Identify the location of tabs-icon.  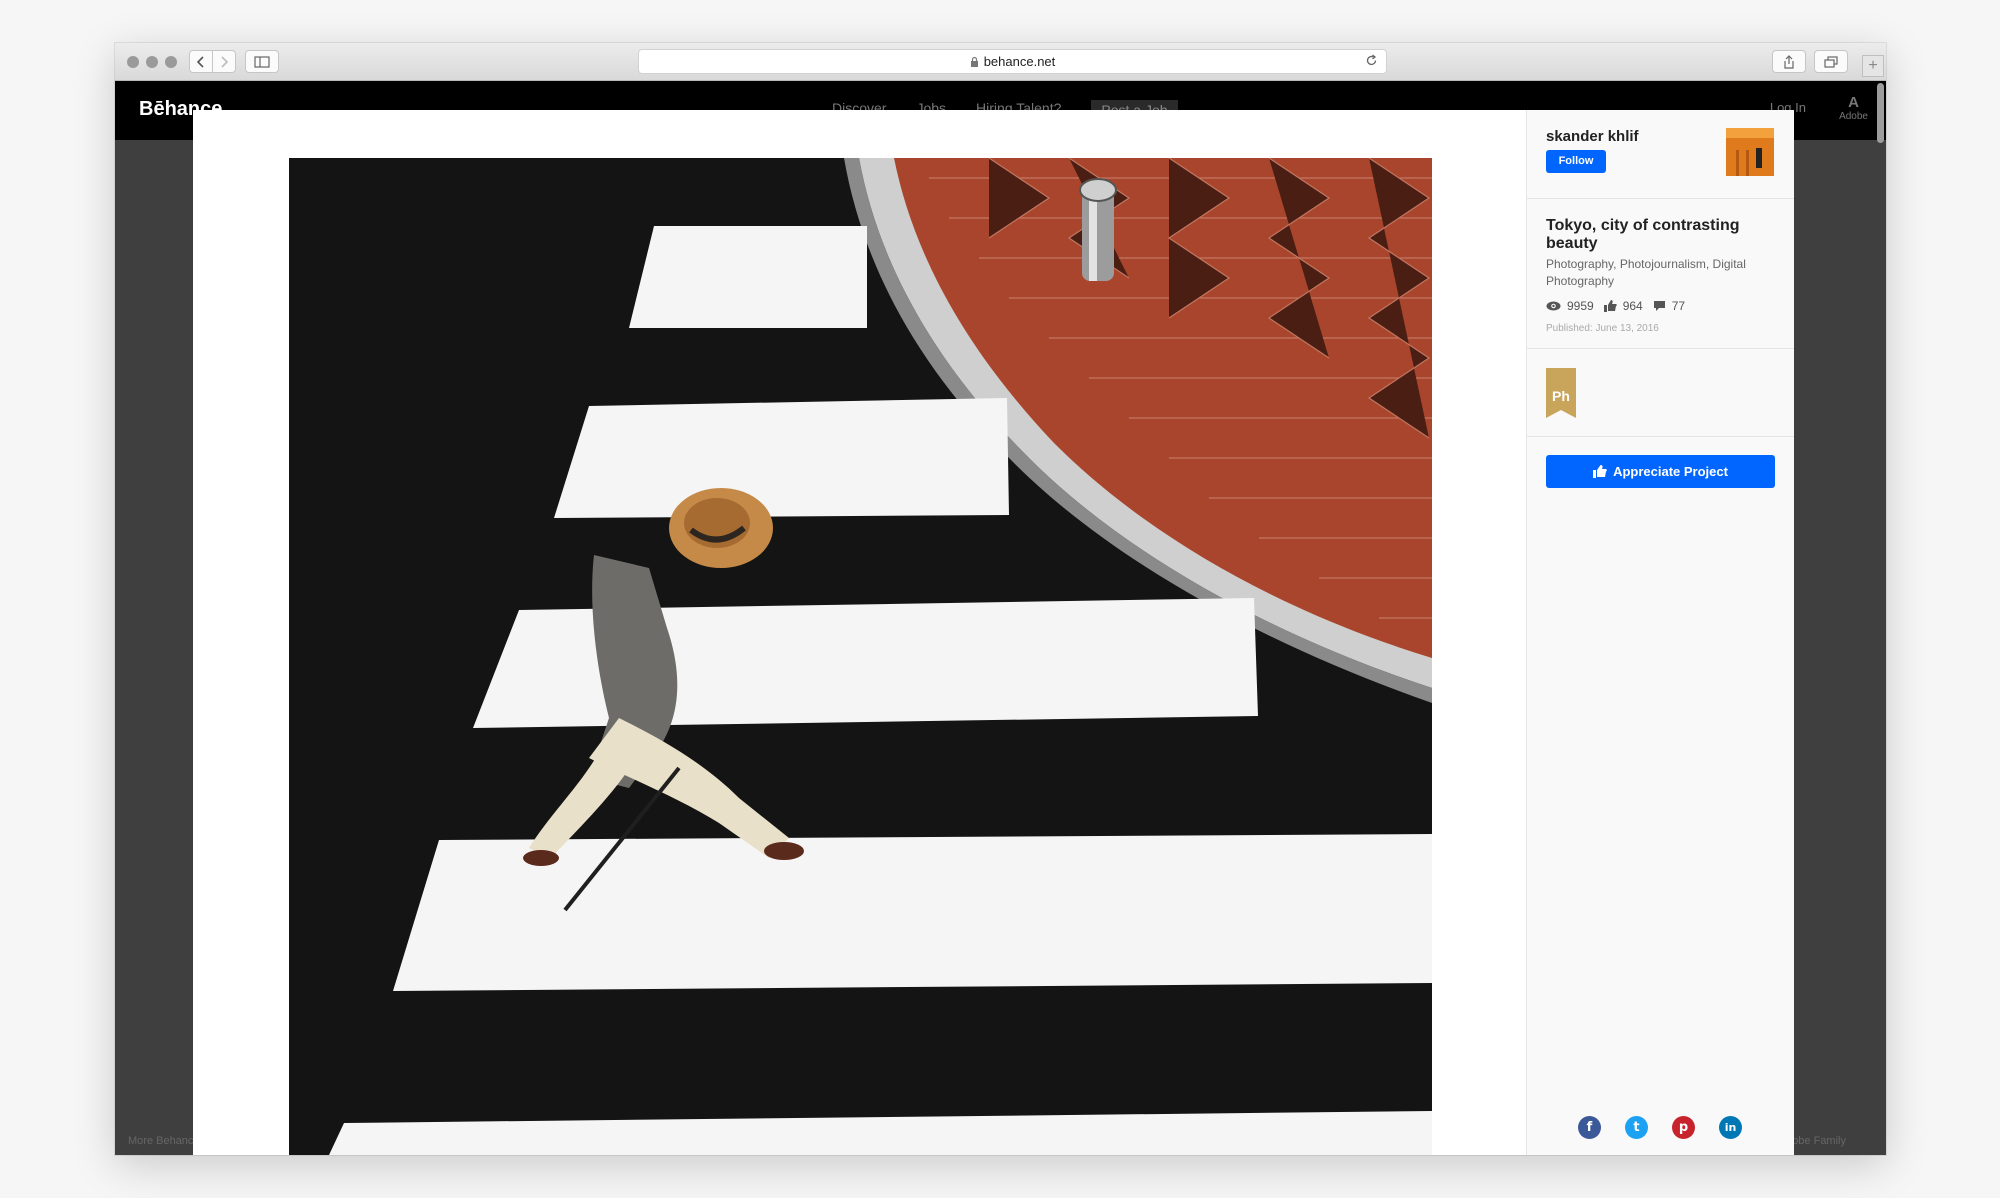
(1831, 61).